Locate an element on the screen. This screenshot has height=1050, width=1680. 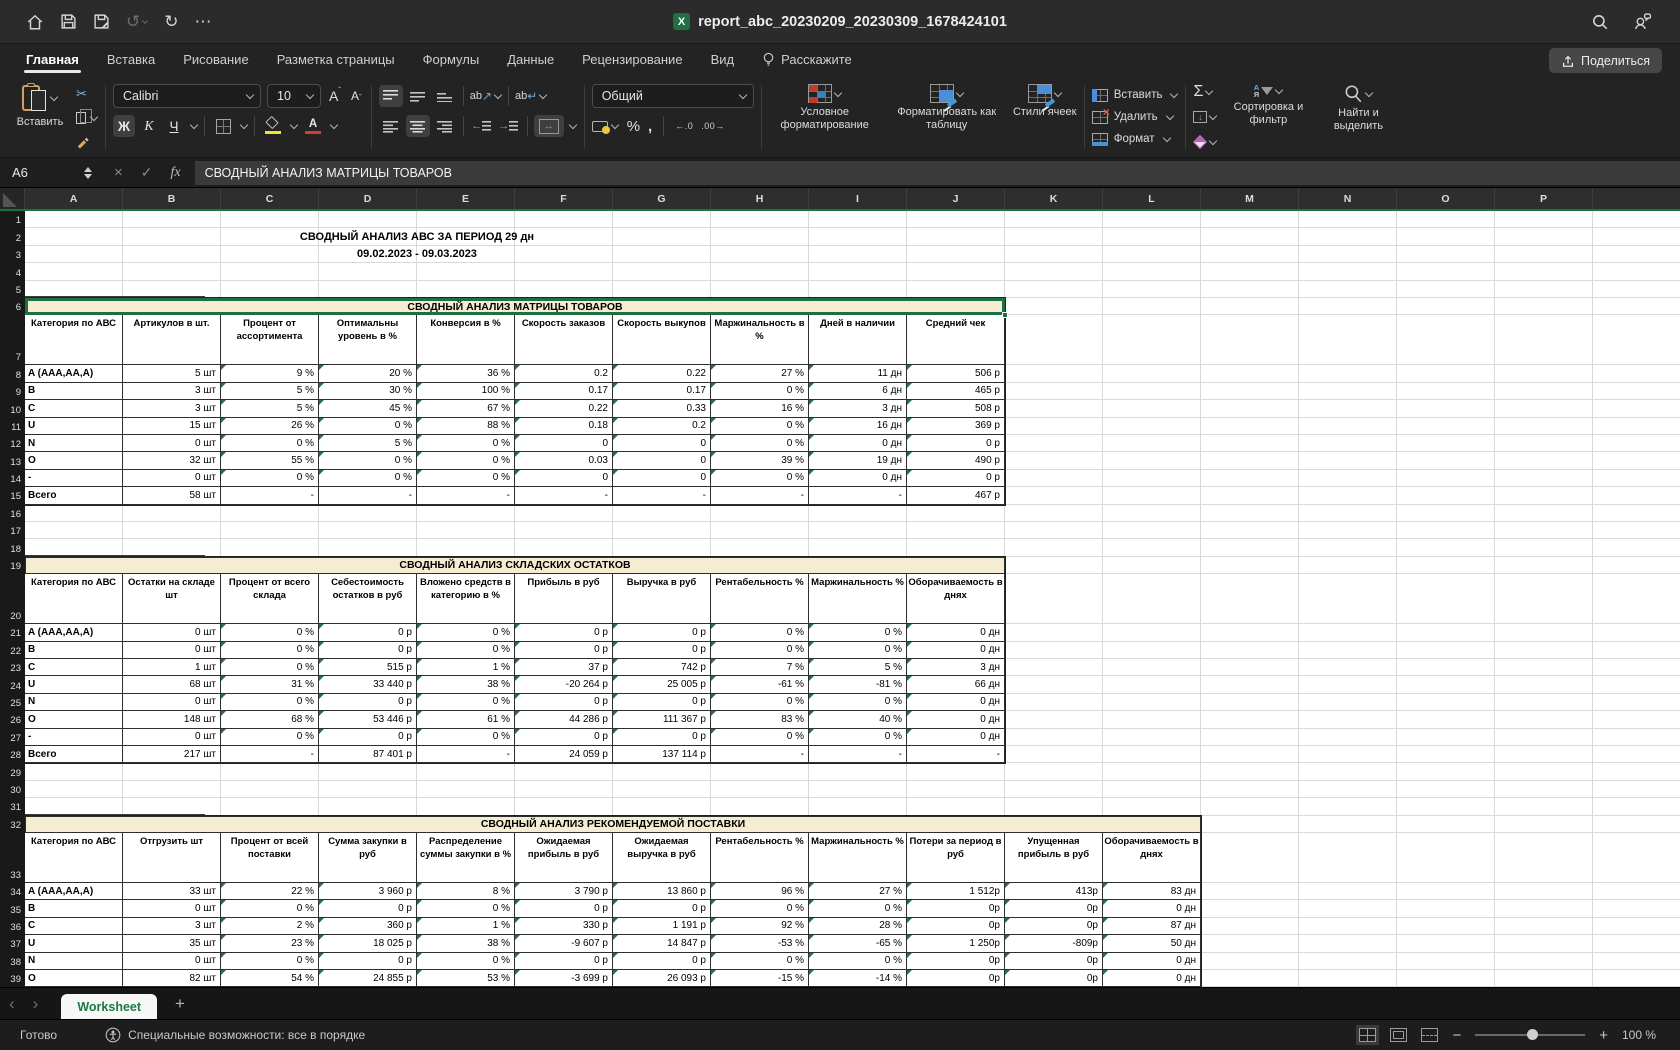
align-middle-button is located at coordinates (418, 96).